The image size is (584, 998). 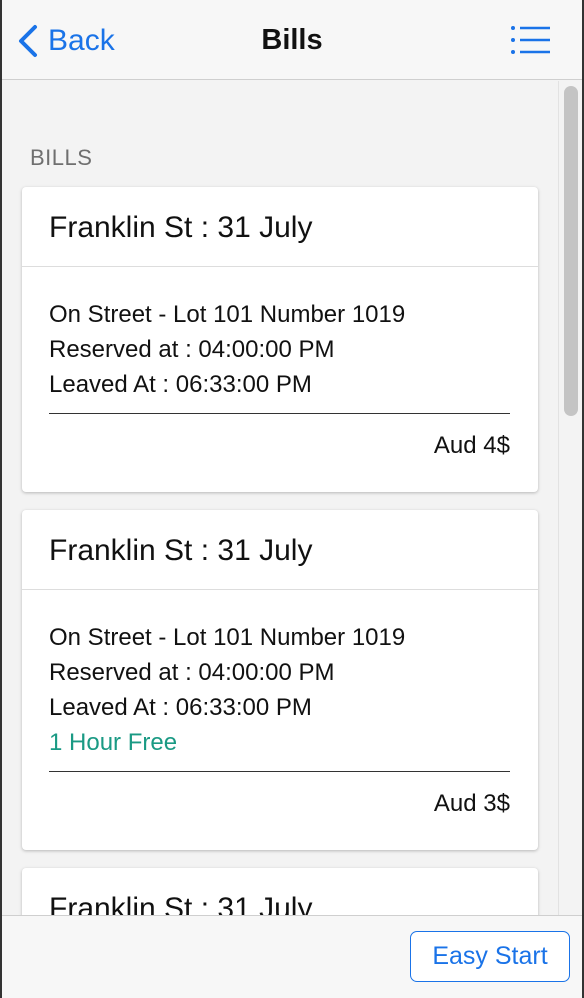 I want to click on section-header: BILLS, so click(x=61, y=157).